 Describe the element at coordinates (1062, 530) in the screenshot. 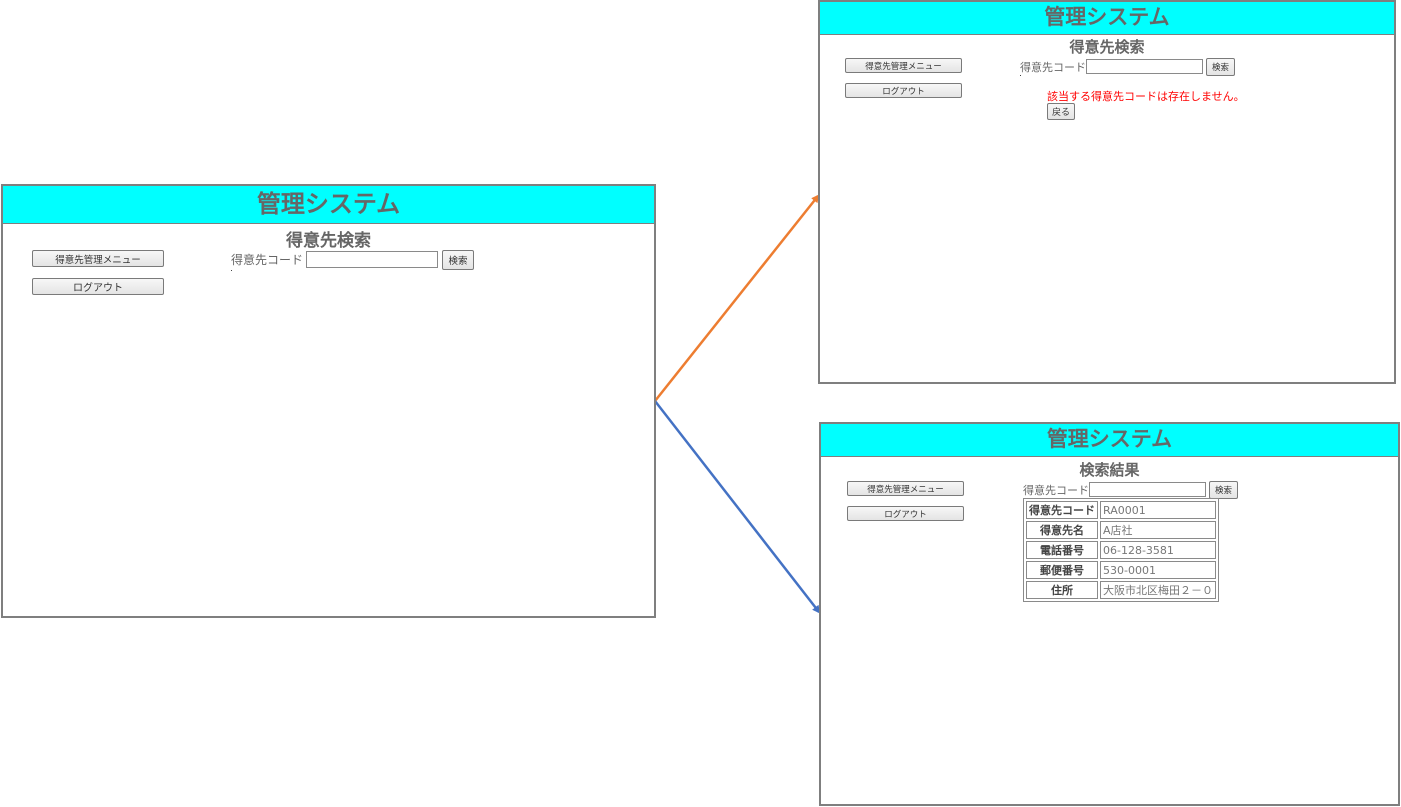

I see `row-label: 得意先名` at that location.